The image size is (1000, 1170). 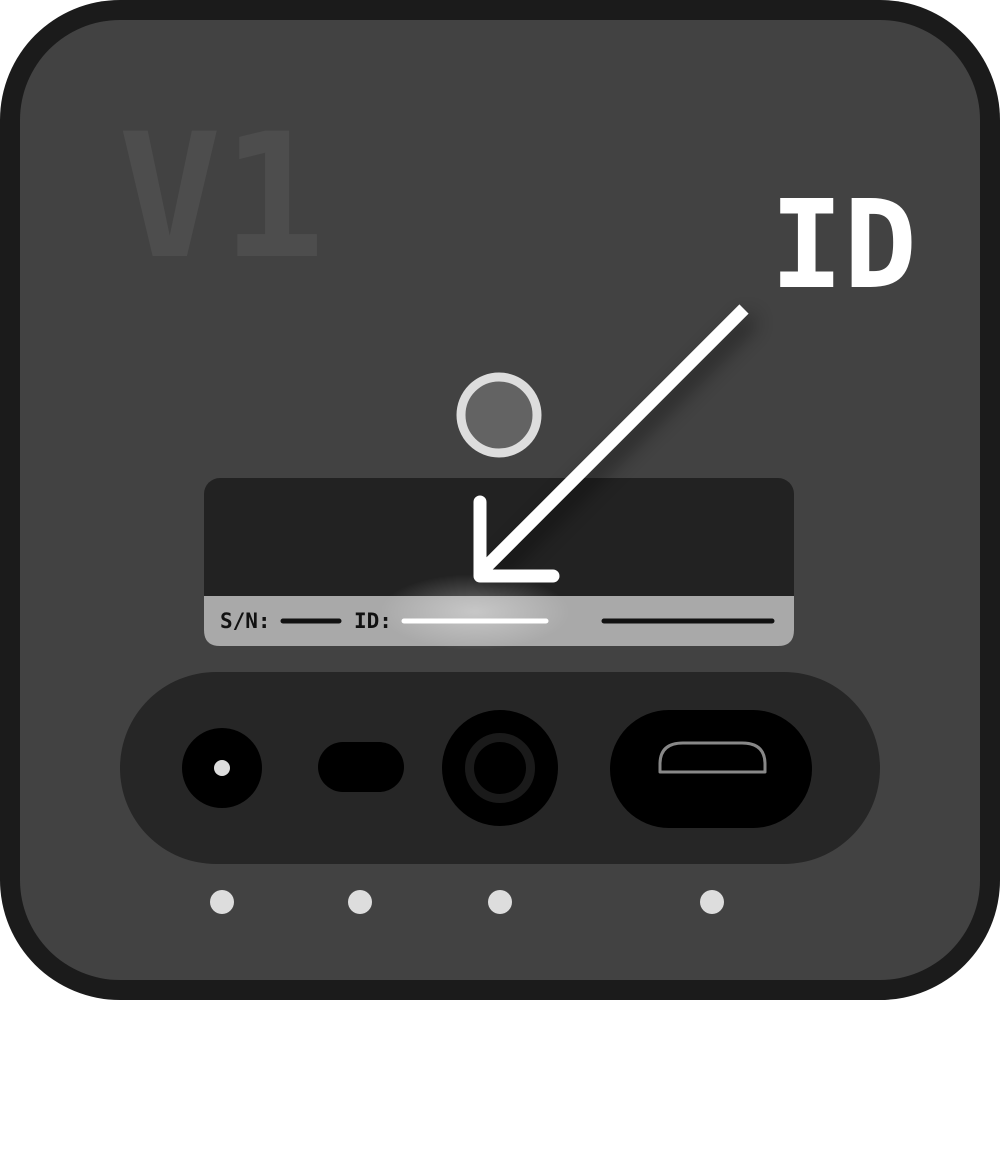 I want to click on audio-jack, so click(x=500, y=768).